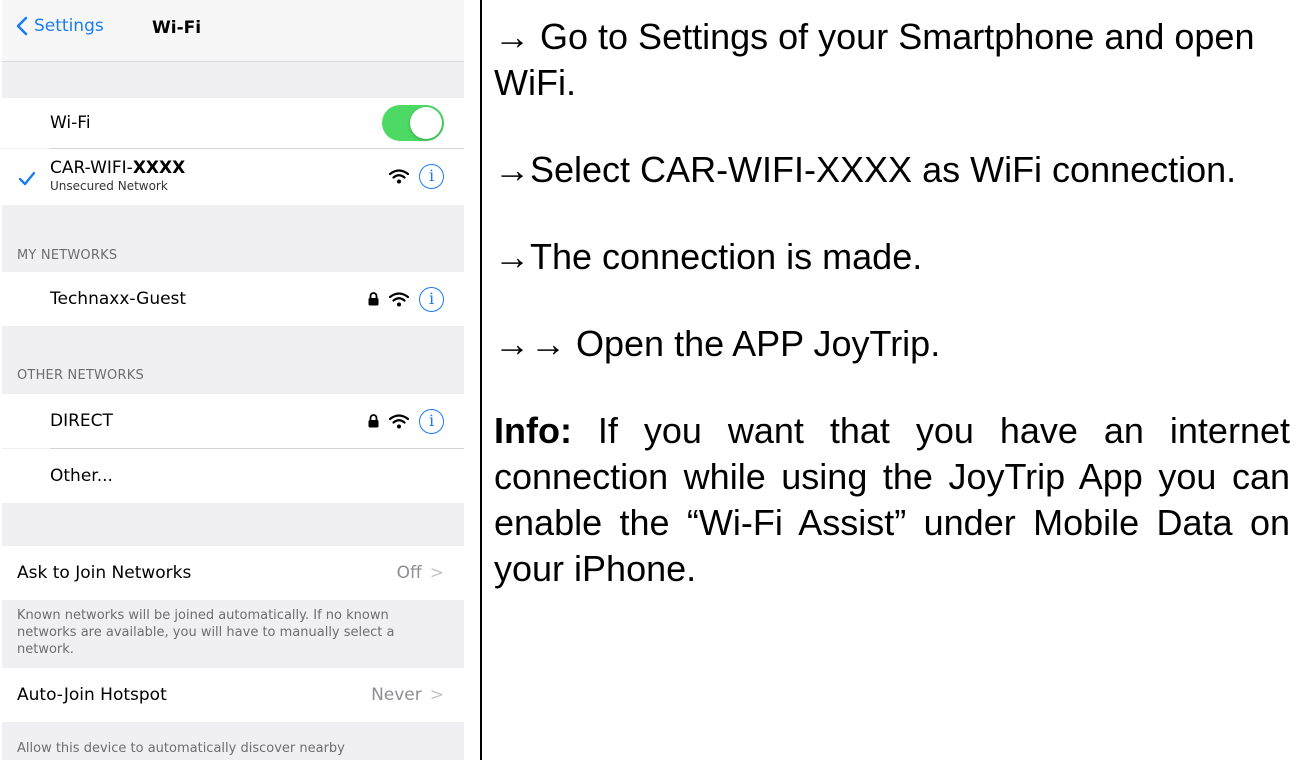  I want to click on ask-to-join-row: Ask to Join Networks Off >, so click(233, 573).